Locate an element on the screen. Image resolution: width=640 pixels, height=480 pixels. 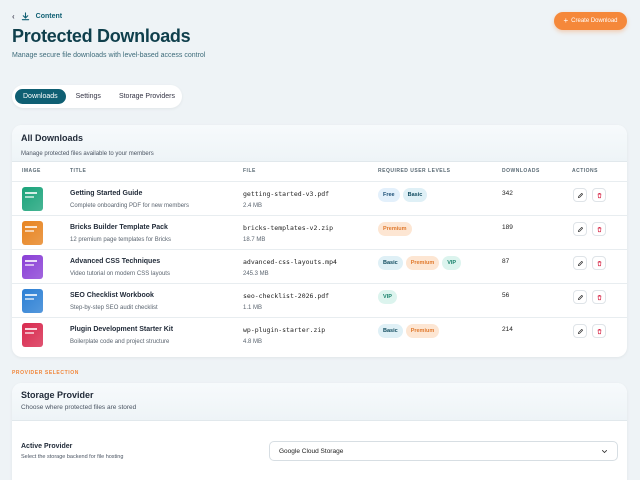
user-levels: Premium is located at coordinates (395, 229).